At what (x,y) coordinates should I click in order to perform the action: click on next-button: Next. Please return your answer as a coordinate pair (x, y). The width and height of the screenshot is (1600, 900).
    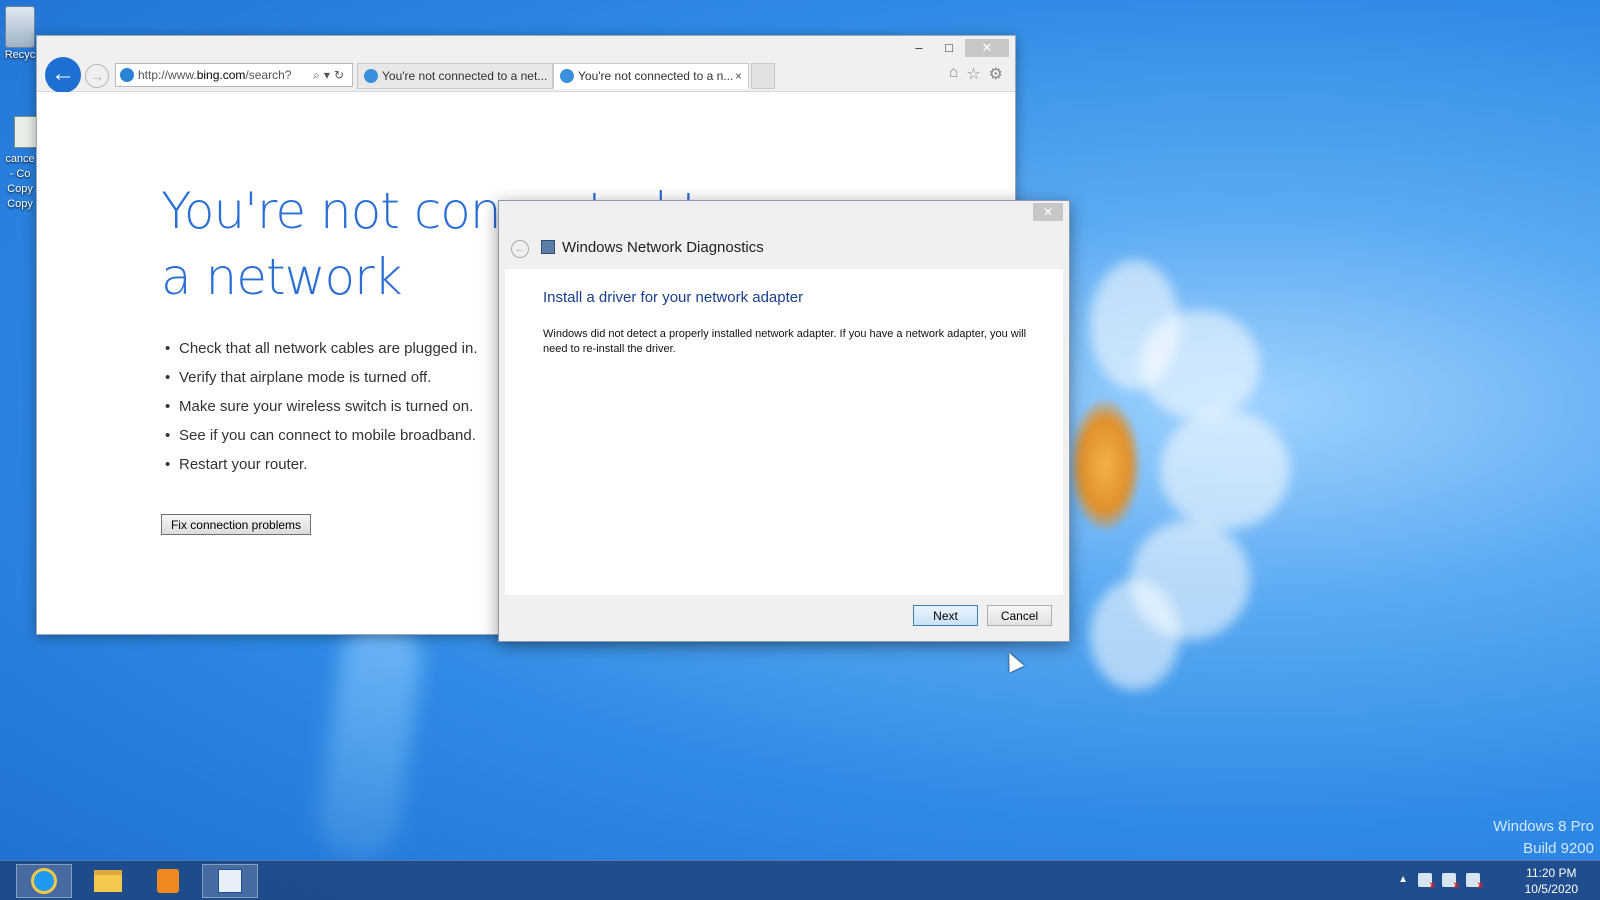
    Looking at the image, I should click on (945, 615).